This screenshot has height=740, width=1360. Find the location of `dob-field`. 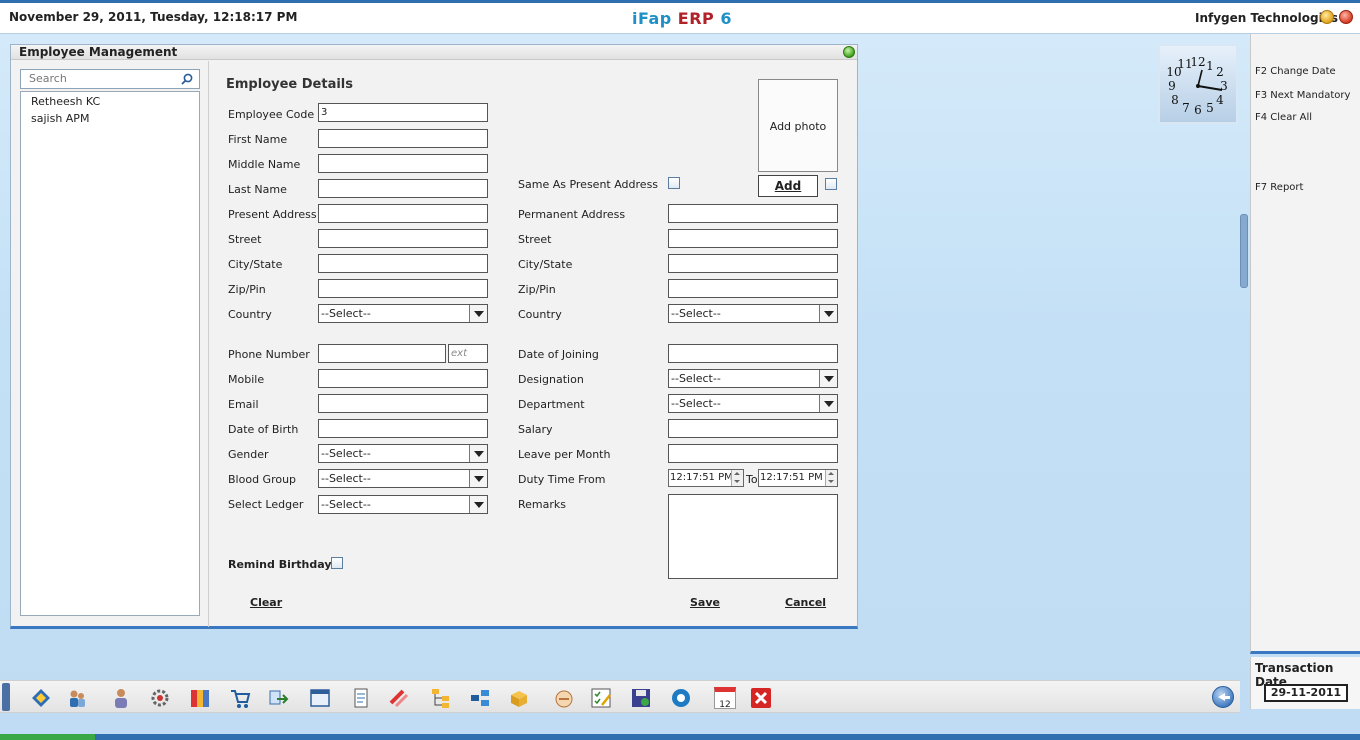

dob-field is located at coordinates (403, 428).